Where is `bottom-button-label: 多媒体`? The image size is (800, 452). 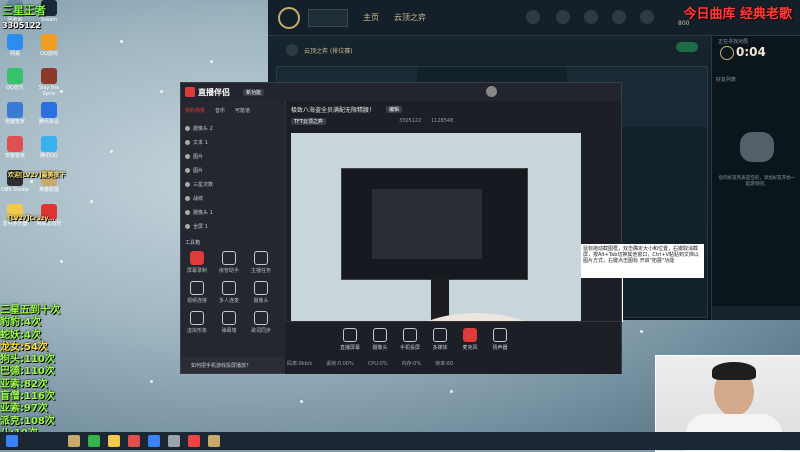 bottom-button-label: 多媒体 is located at coordinates (440, 348).